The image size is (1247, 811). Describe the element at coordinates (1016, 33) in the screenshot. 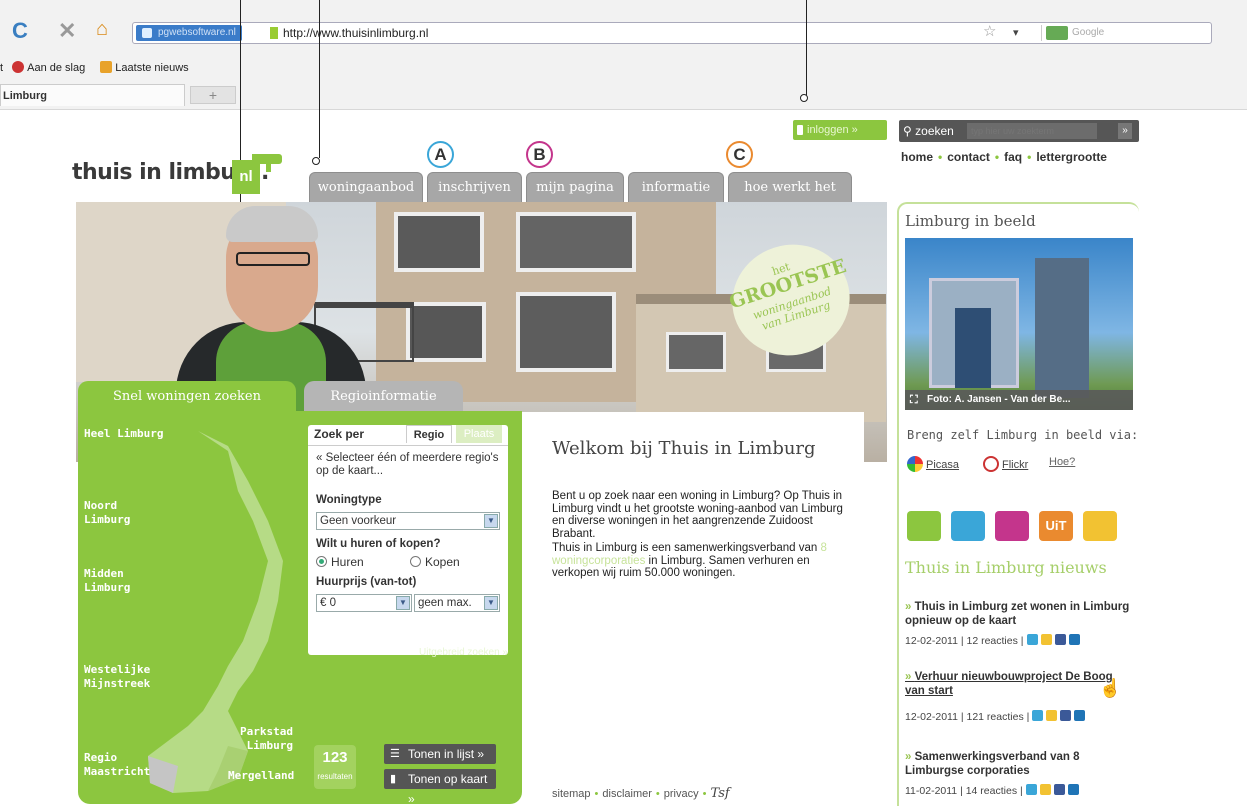

I see `url-dropdown-icon: ▾` at that location.